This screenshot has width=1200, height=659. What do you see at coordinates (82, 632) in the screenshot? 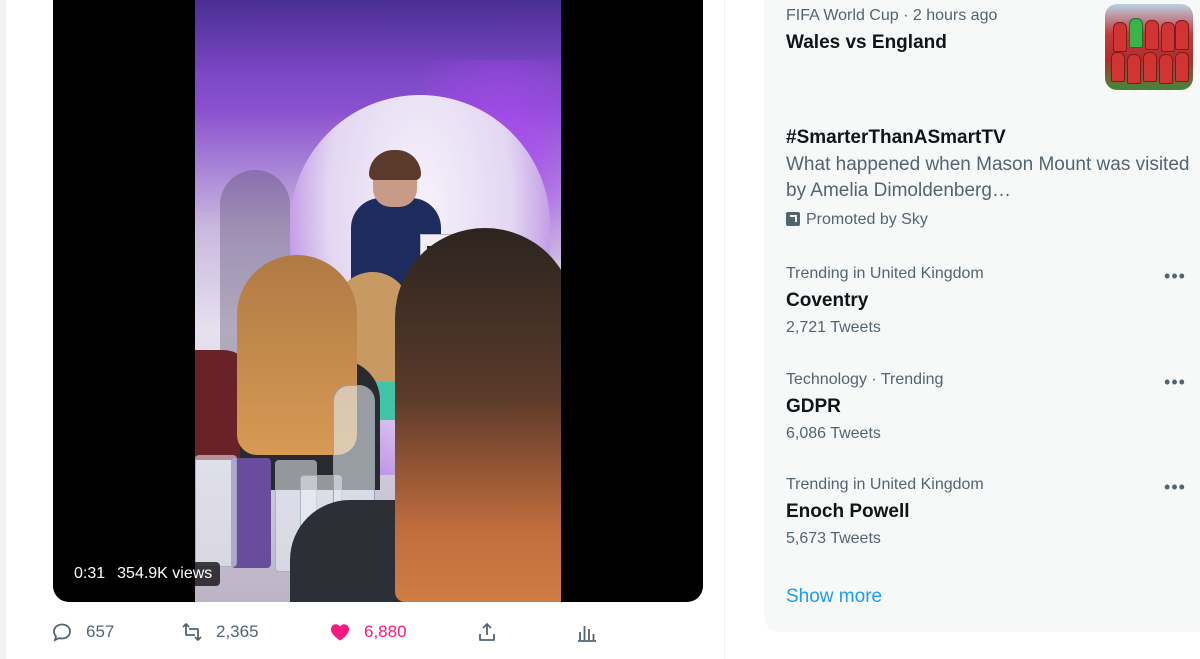
I see `reply-button: 657` at bounding box center [82, 632].